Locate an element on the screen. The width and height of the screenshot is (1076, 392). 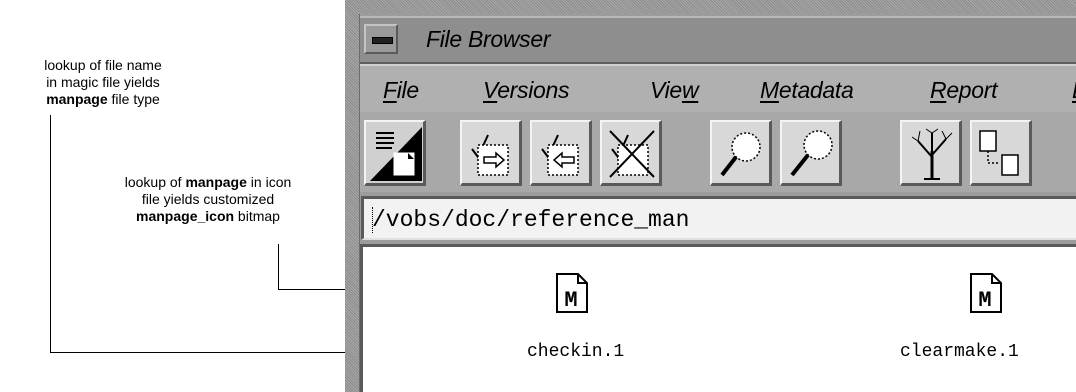
annotation-line: file yields customized is located at coordinates (208, 199).